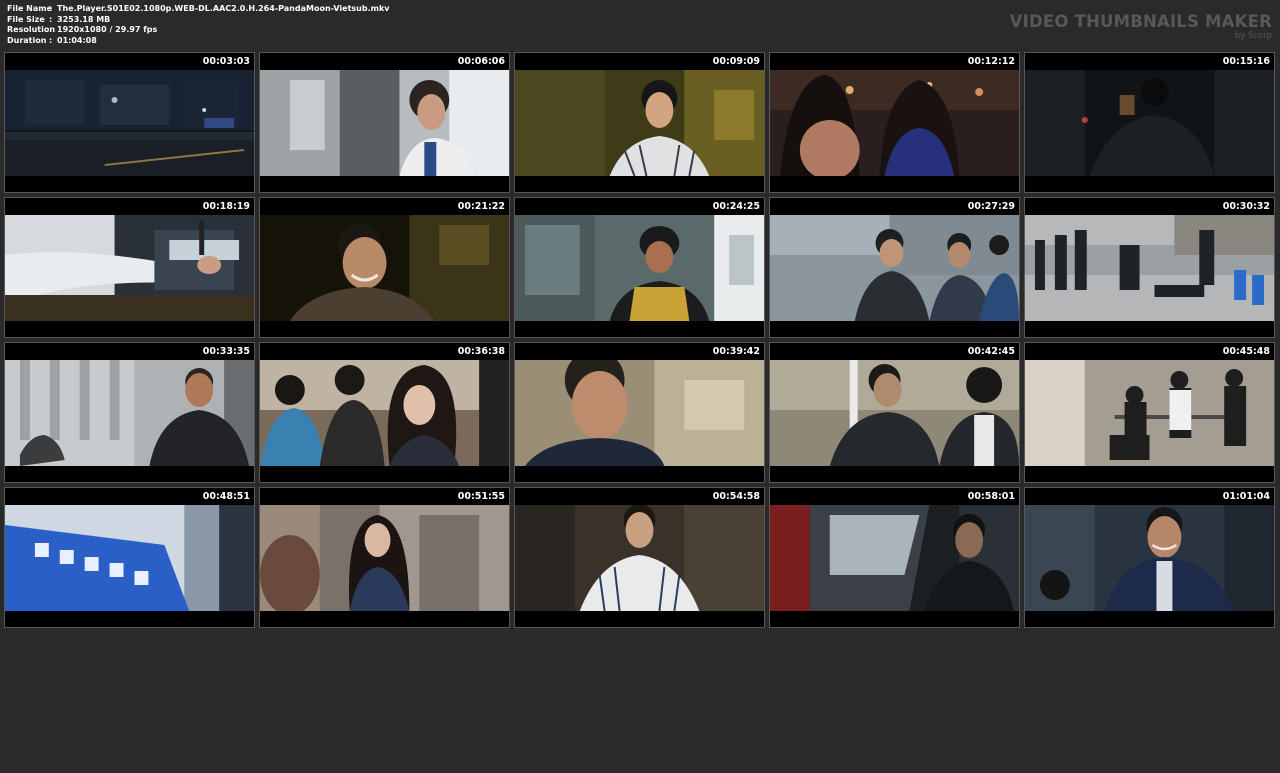 The height and width of the screenshot is (773, 1280). I want to click on thumbnail-cell: 00:06:06, so click(384, 122).